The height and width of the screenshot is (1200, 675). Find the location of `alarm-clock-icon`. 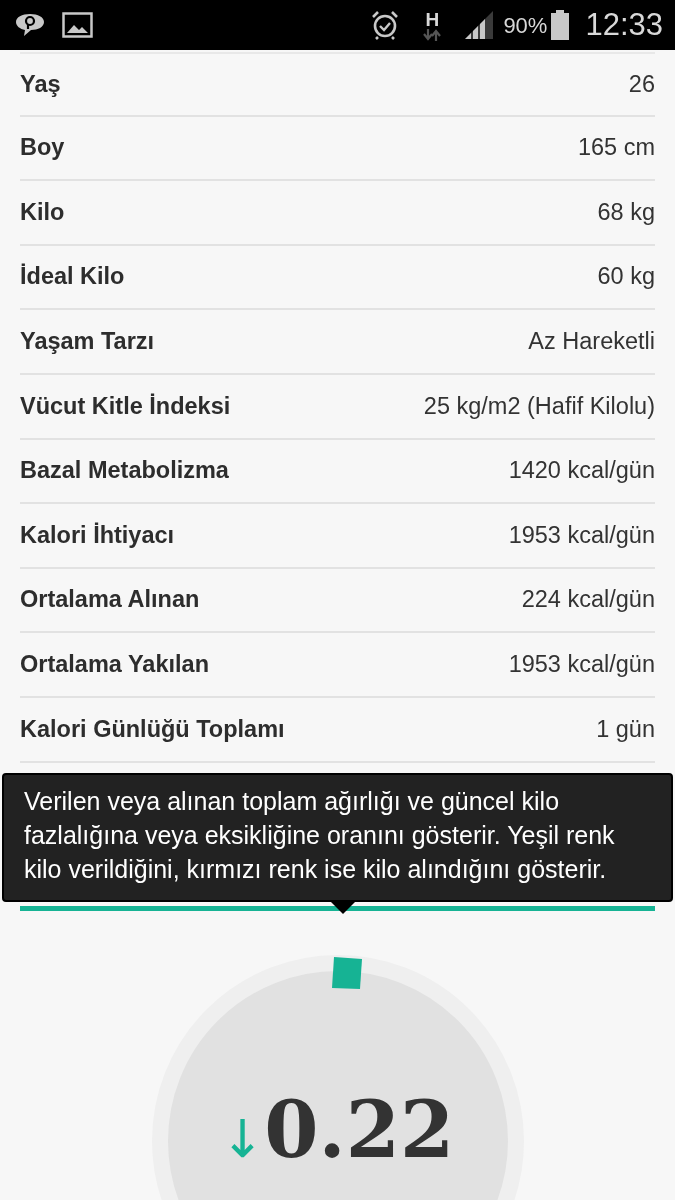

alarm-clock-icon is located at coordinates (385, 25).